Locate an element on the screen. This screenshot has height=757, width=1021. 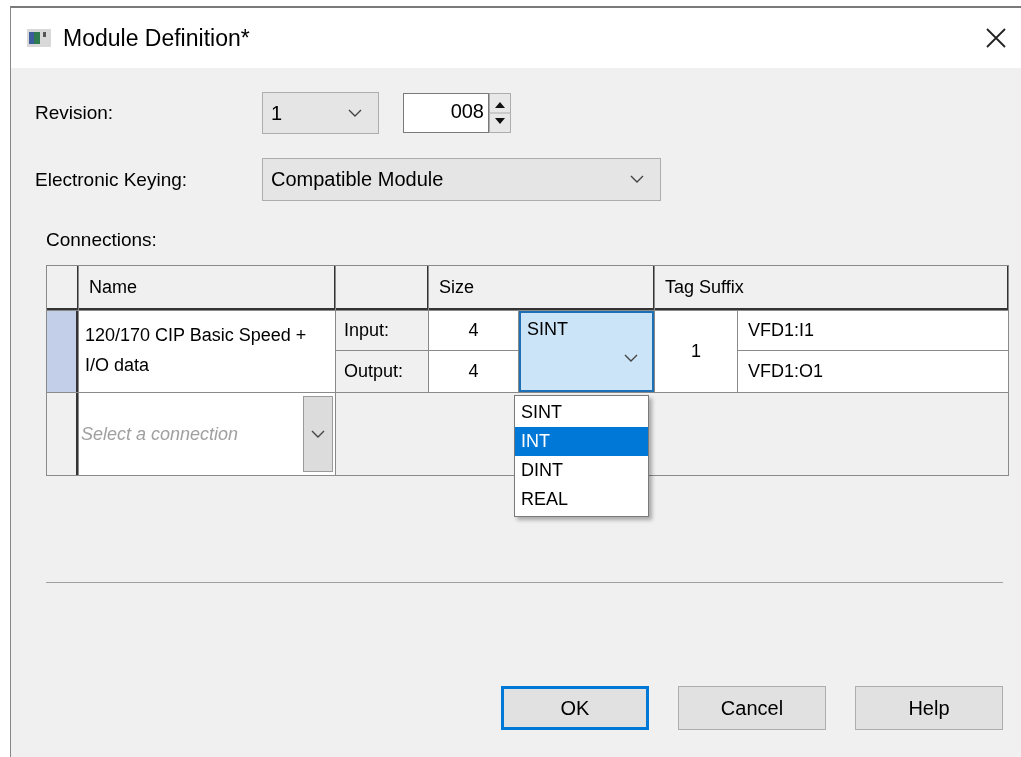
table-cell: VFD1:O1 is located at coordinates (873, 371).